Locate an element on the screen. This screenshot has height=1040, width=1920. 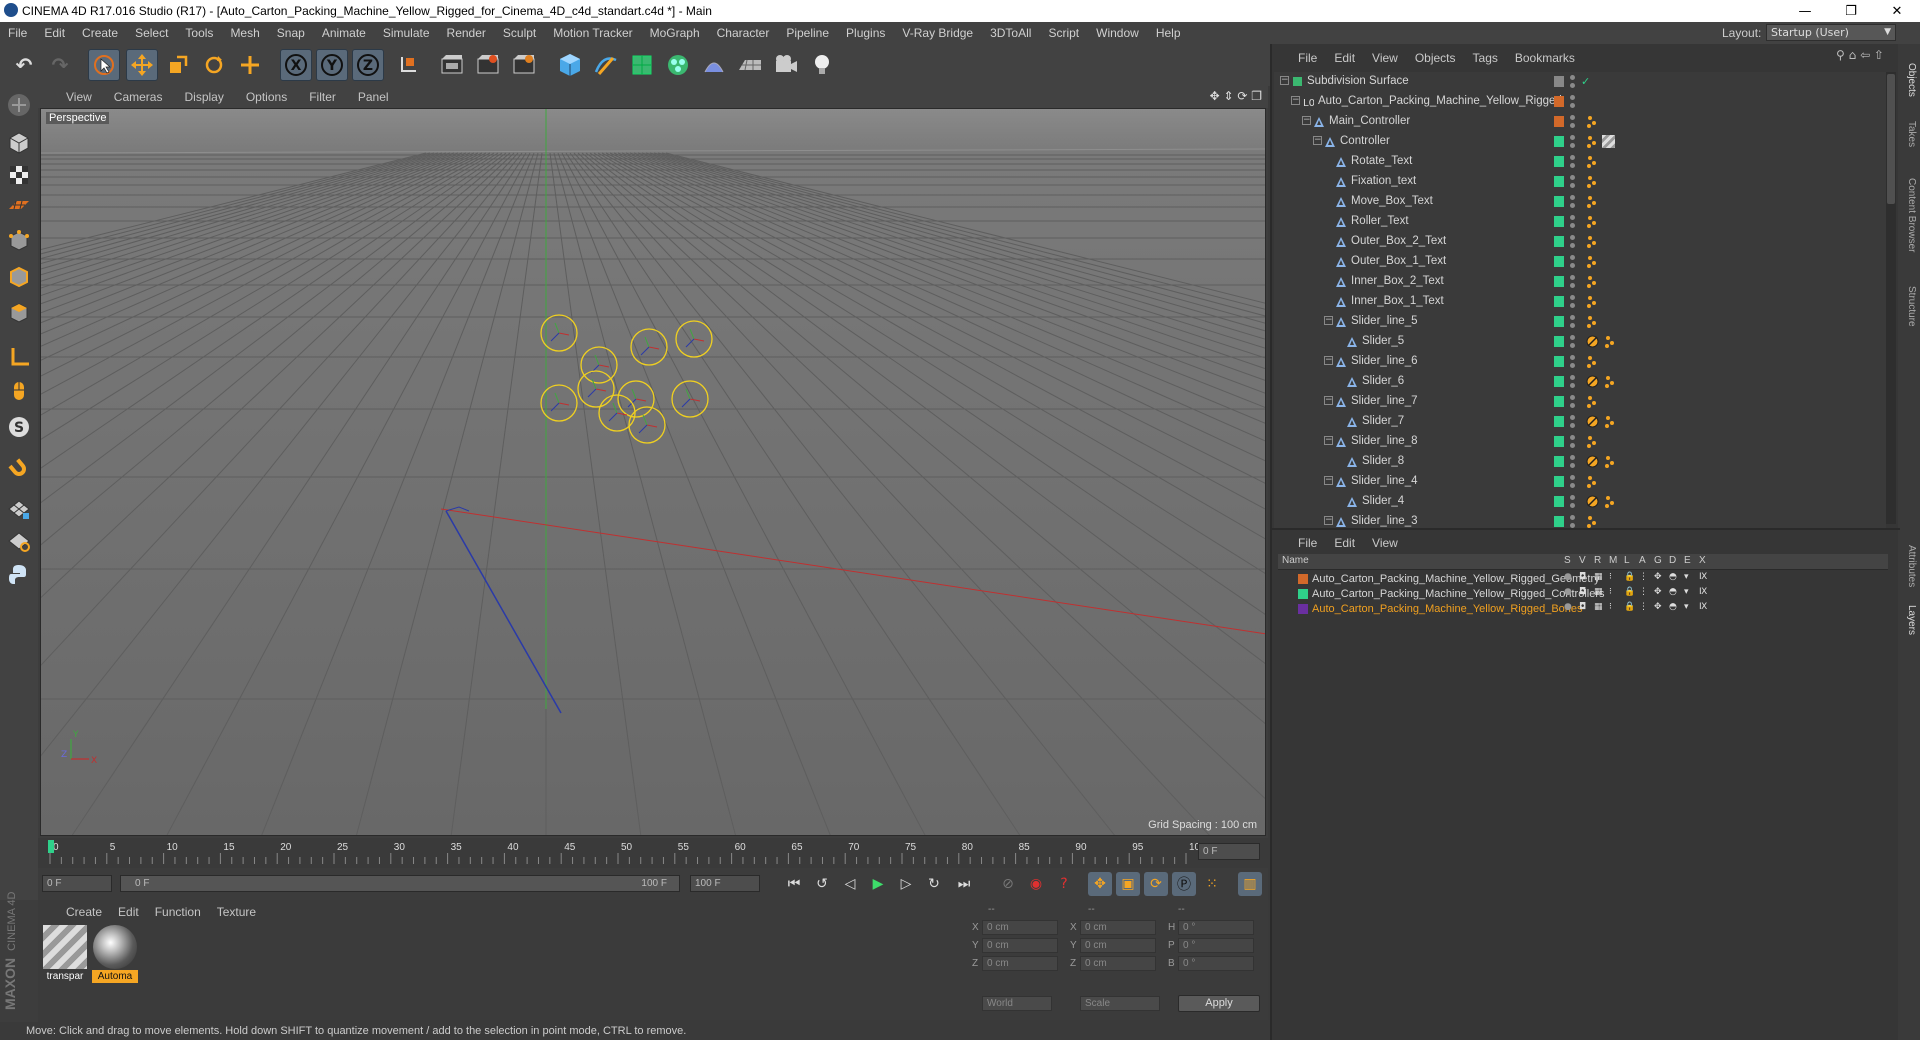
material-slot-transparent: transpar is located at coordinates (65, 953).